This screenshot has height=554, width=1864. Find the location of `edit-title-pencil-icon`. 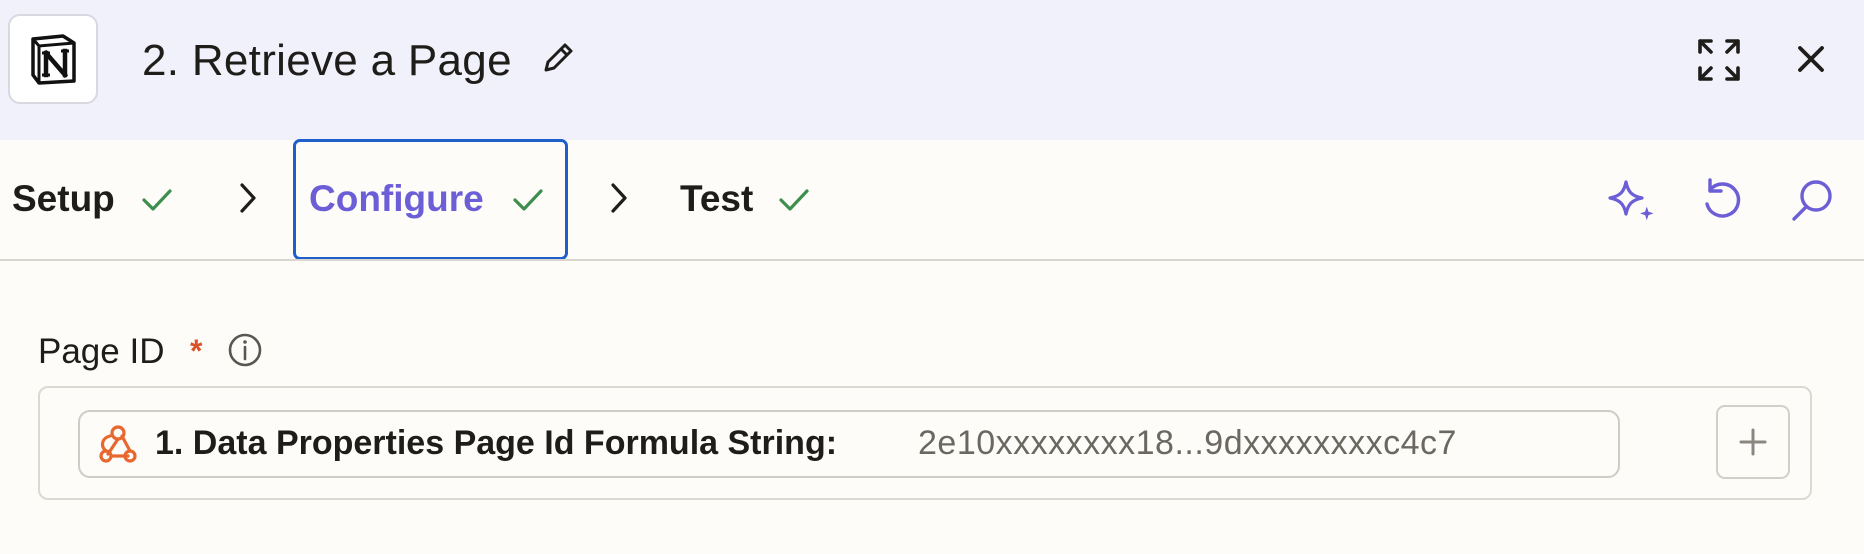

edit-title-pencil-icon is located at coordinates (558, 60).